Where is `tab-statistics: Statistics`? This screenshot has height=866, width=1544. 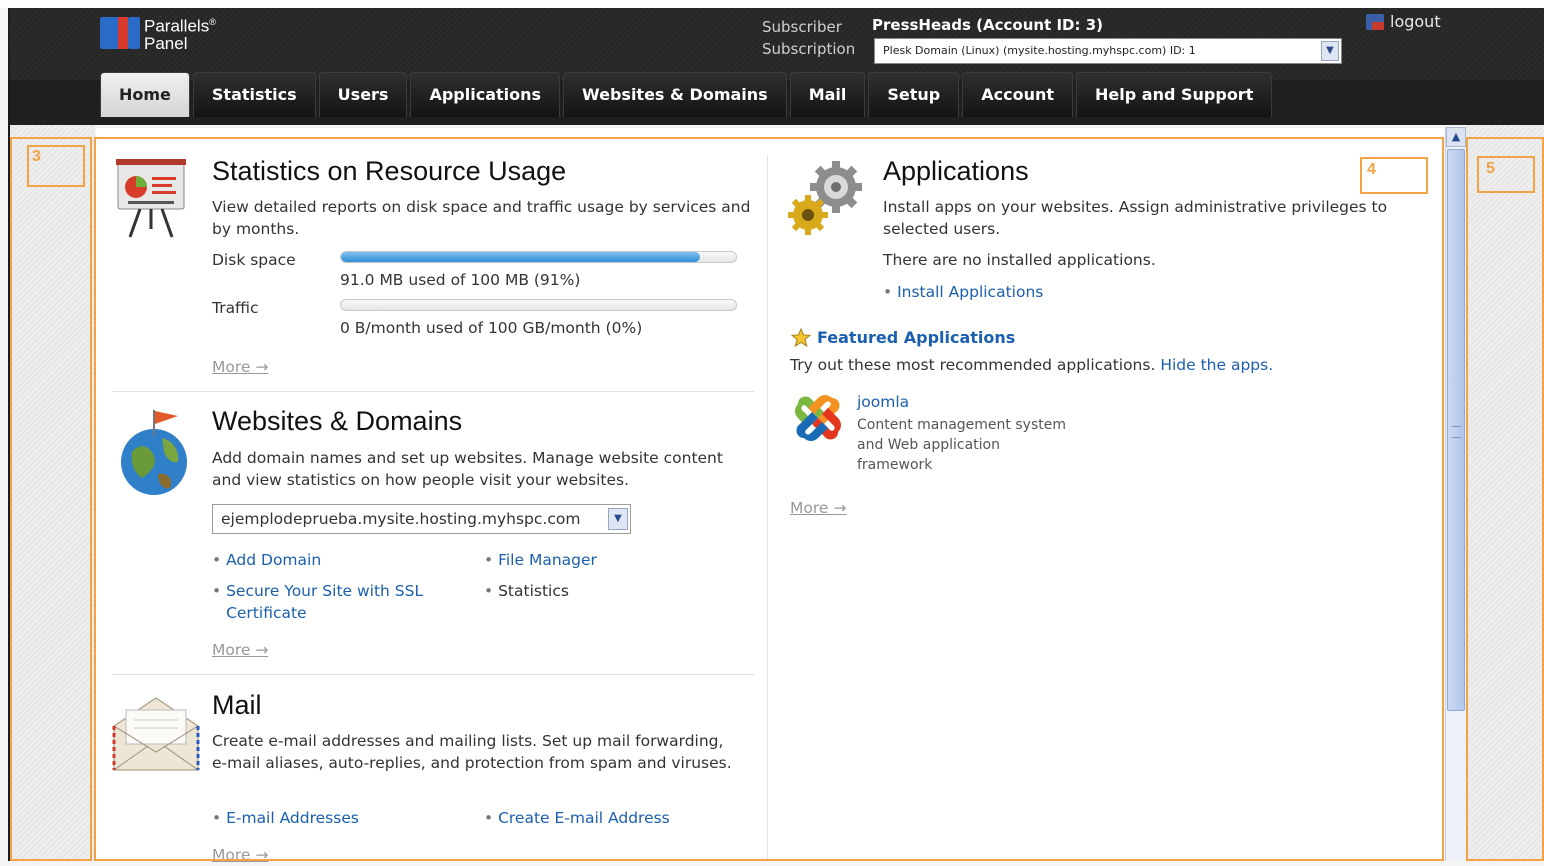 tab-statistics: Statistics is located at coordinates (254, 94).